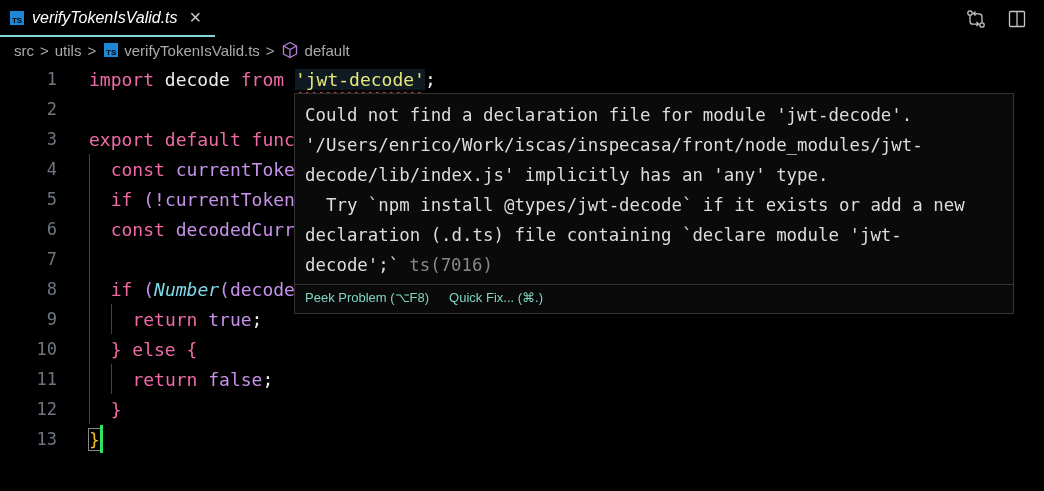  What do you see at coordinates (235, 169) in the screenshot?
I see `identifier-token: currentToke` at bounding box center [235, 169].